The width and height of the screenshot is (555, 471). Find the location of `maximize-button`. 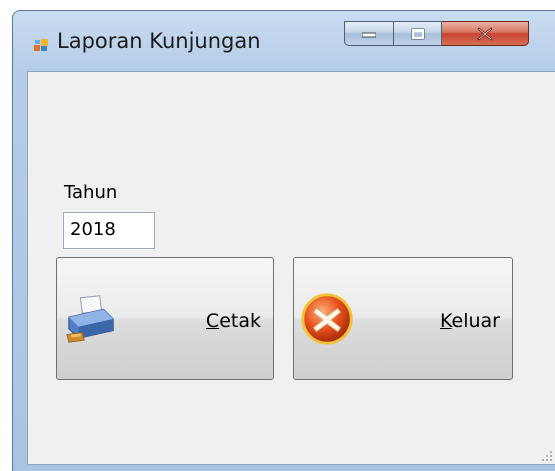

maximize-button is located at coordinates (418, 33).